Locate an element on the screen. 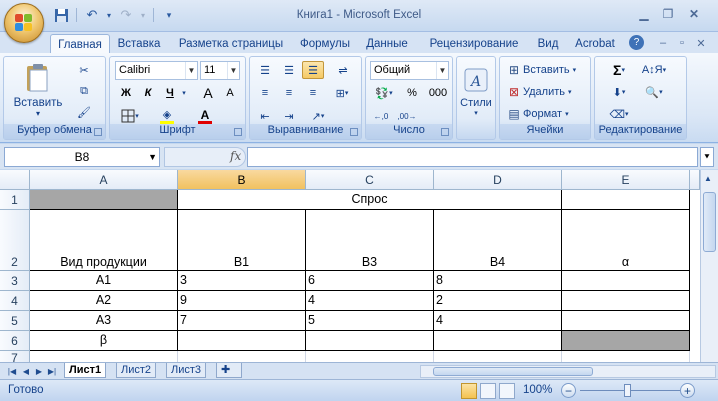 Image resolution: width=718 pixels, height=401 pixels. tab-view: Вид is located at coordinates (548, 44).